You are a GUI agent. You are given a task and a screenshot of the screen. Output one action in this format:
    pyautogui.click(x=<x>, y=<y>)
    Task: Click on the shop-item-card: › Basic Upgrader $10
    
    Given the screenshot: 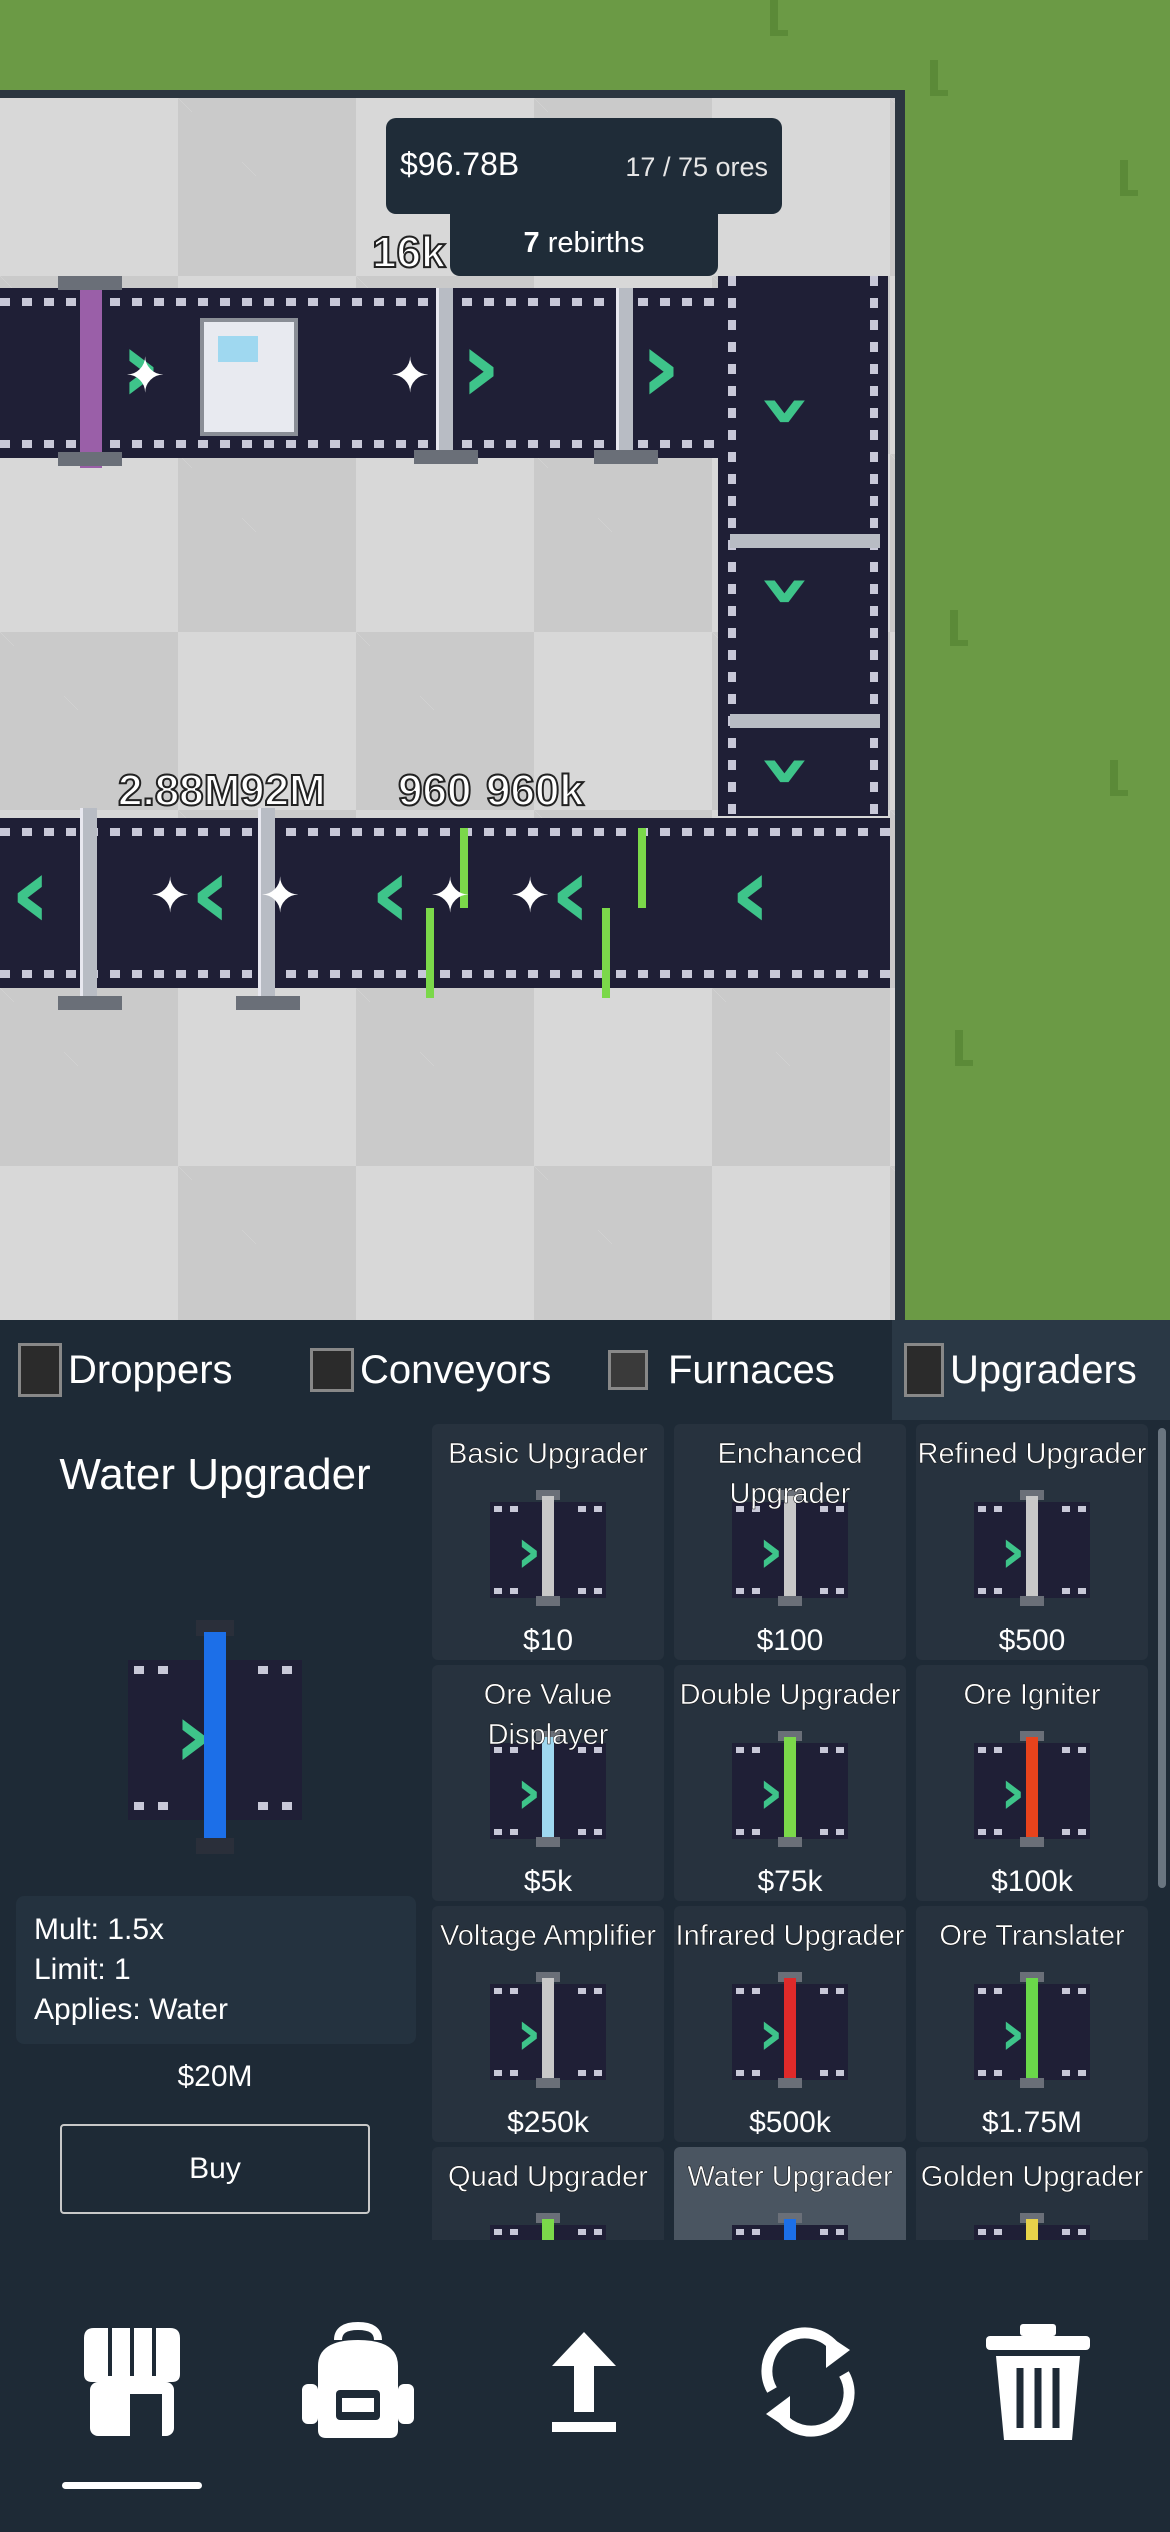 What is the action you would take?
    pyautogui.click(x=548, y=1542)
    